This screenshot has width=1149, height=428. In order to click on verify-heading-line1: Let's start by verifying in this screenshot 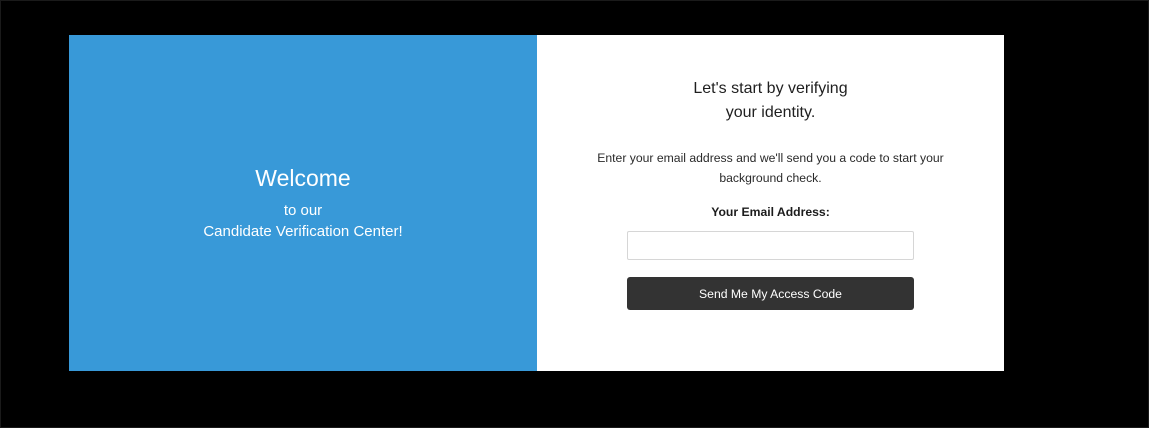, I will do `click(770, 88)`.